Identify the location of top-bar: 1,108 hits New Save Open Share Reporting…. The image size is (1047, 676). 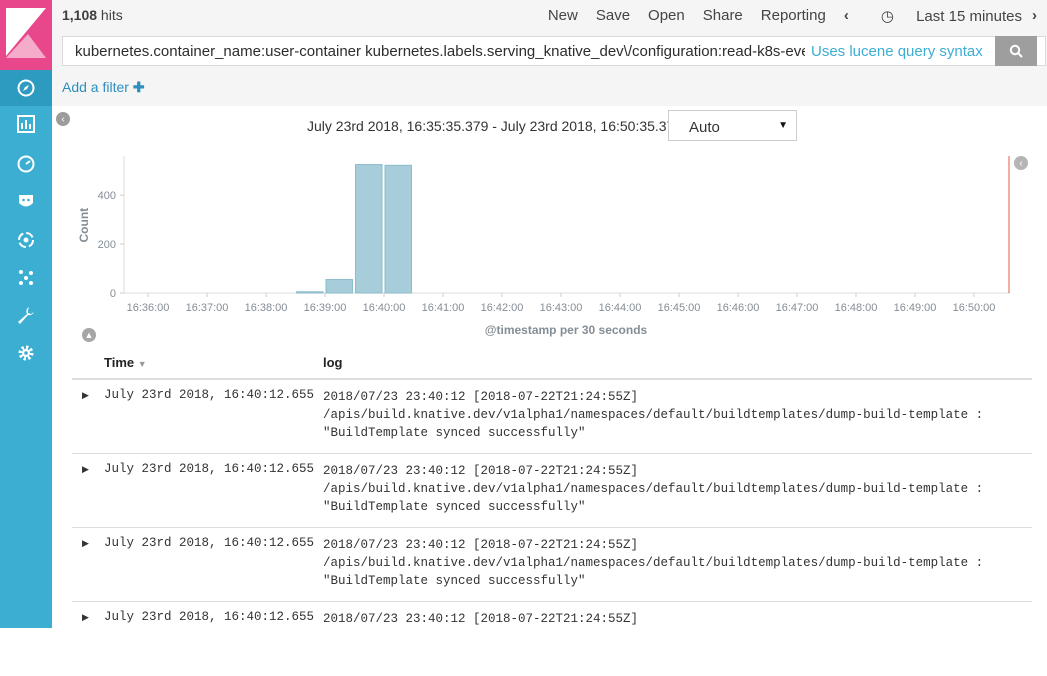
(549, 53).